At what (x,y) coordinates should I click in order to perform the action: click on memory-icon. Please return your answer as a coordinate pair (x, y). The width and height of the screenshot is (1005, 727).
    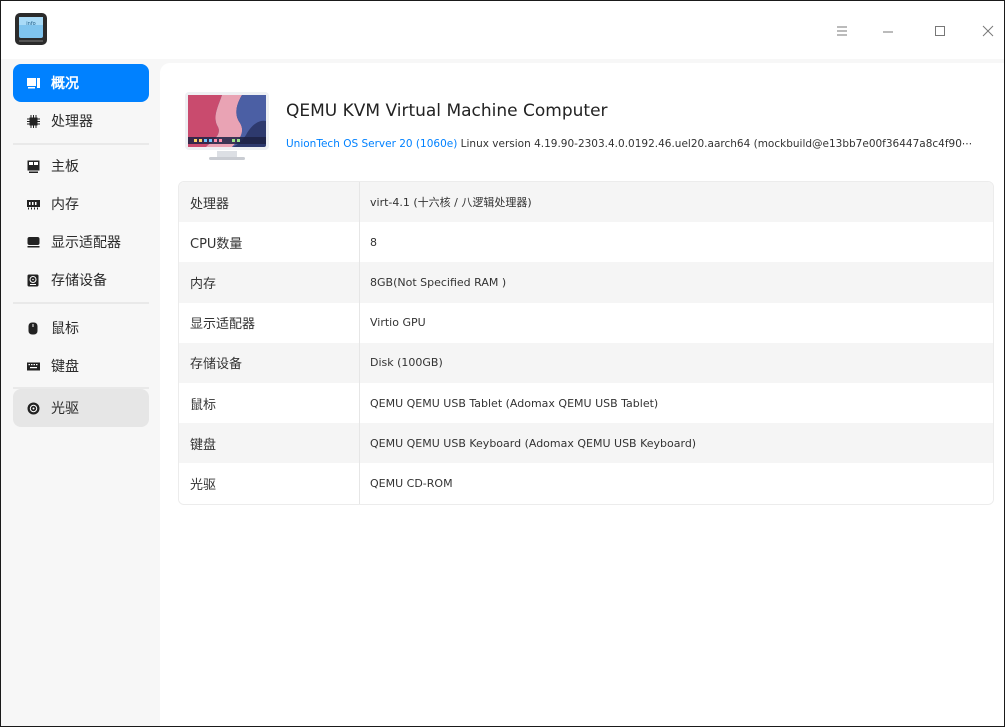
    Looking at the image, I should click on (33, 204).